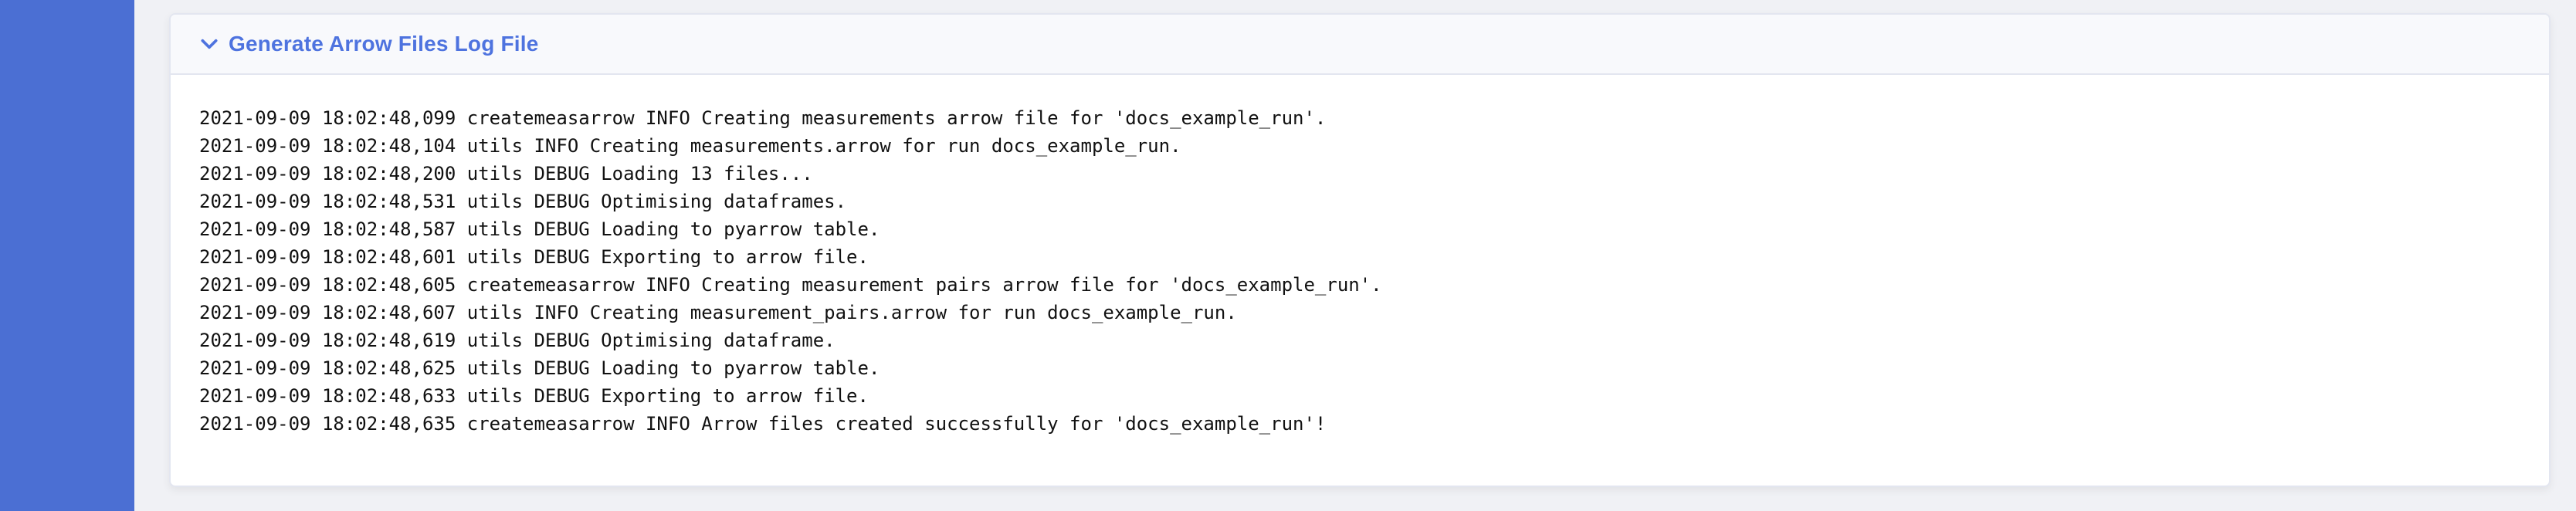 The height and width of the screenshot is (511, 2576). Describe the element at coordinates (209, 44) in the screenshot. I see `chevron-down-icon` at that location.